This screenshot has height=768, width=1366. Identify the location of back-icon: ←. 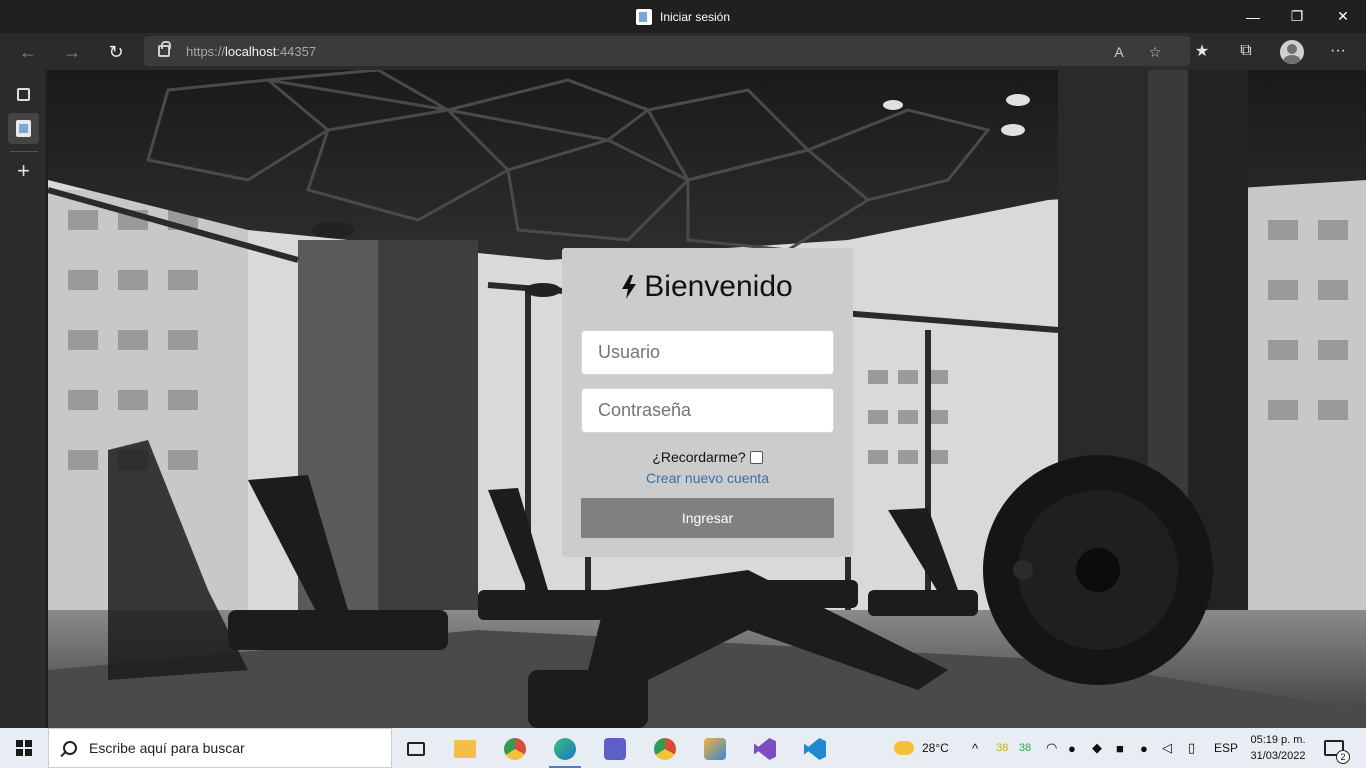
(28, 52).